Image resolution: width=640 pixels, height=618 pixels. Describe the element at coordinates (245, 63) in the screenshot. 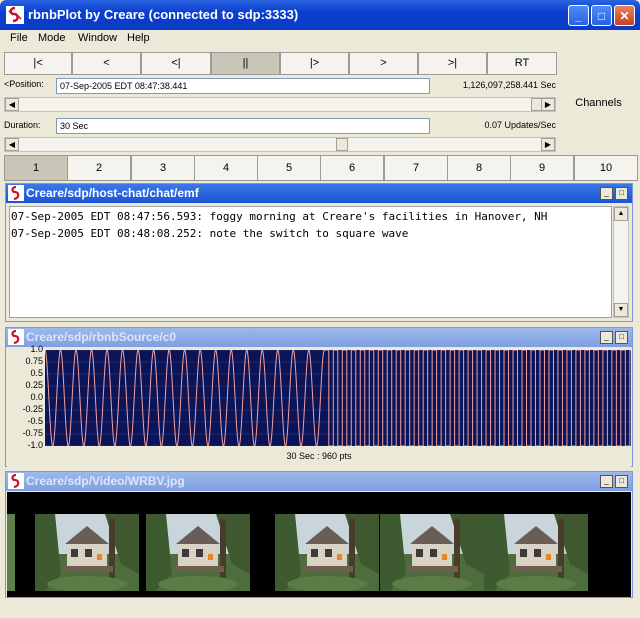

I see `pause-button: ||` at that location.